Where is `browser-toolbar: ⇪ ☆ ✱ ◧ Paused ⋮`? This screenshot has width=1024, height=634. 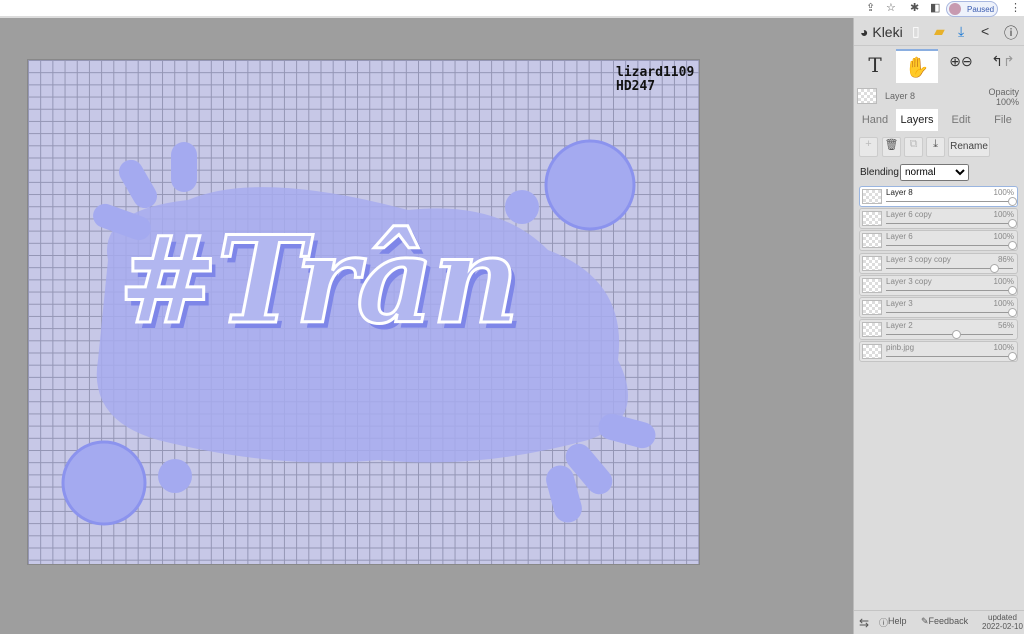
browser-toolbar: ⇪ ☆ ✱ ◧ Paused ⋮ is located at coordinates (512, 9).